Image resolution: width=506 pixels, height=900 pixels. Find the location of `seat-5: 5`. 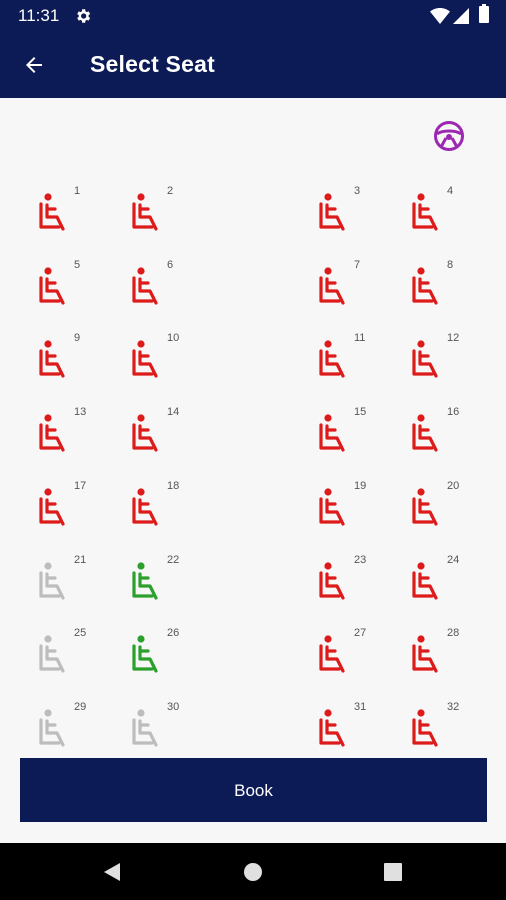

seat-5: 5 is located at coordinates (62, 285).